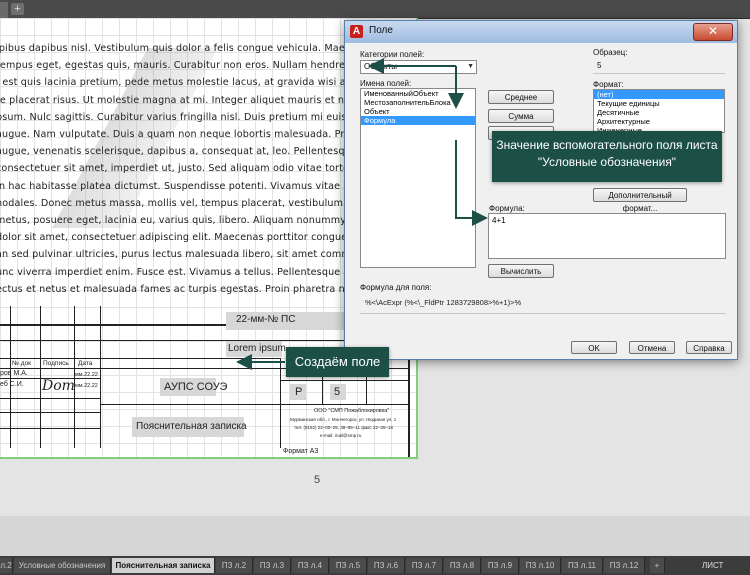 This screenshot has width=750, height=575. What do you see at coordinates (337, 362) in the screenshot?
I see `create-field-callout: Создаём поле` at bounding box center [337, 362].